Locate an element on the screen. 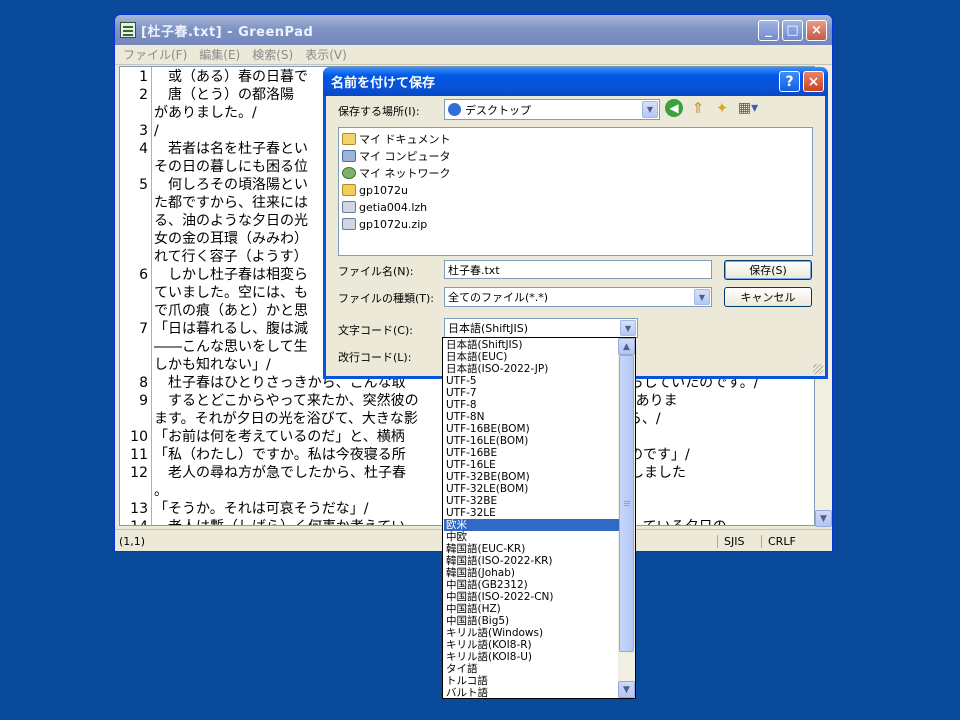  charcode-option: UTF-16BE(BOM) is located at coordinates (531, 429).